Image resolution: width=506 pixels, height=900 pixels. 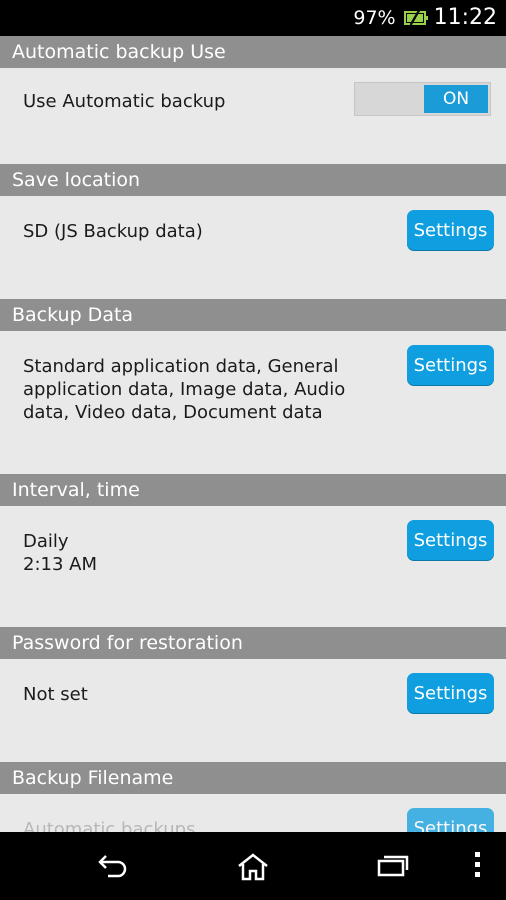 What do you see at coordinates (477, 867) in the screenshot?
I see `menu-icon` at bounding box center [477, 867].